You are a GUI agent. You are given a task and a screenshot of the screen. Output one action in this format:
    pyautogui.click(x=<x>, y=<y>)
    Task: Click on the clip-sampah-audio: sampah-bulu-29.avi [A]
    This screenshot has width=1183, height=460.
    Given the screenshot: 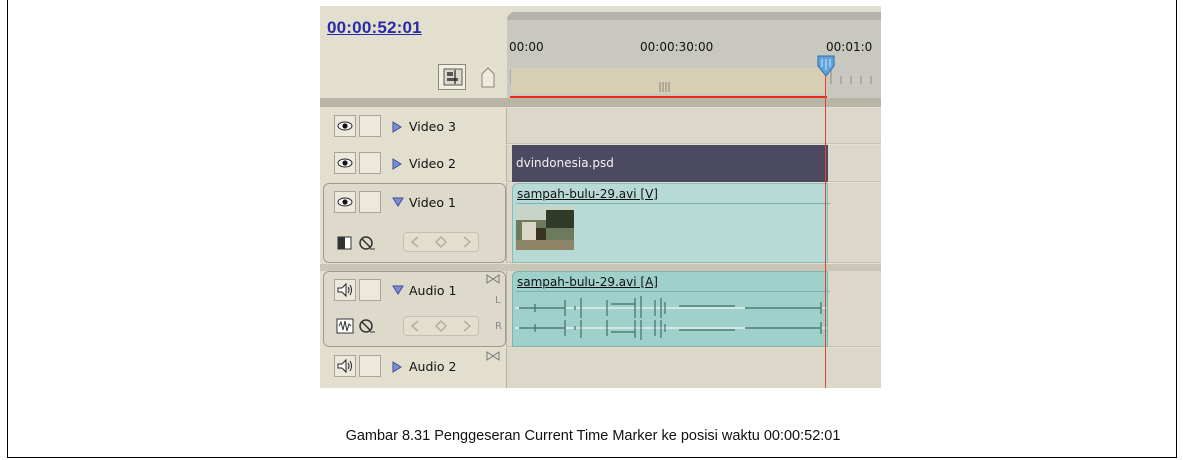 What is the action you would take?
    pyautogui.click(x=671, y=309)
    